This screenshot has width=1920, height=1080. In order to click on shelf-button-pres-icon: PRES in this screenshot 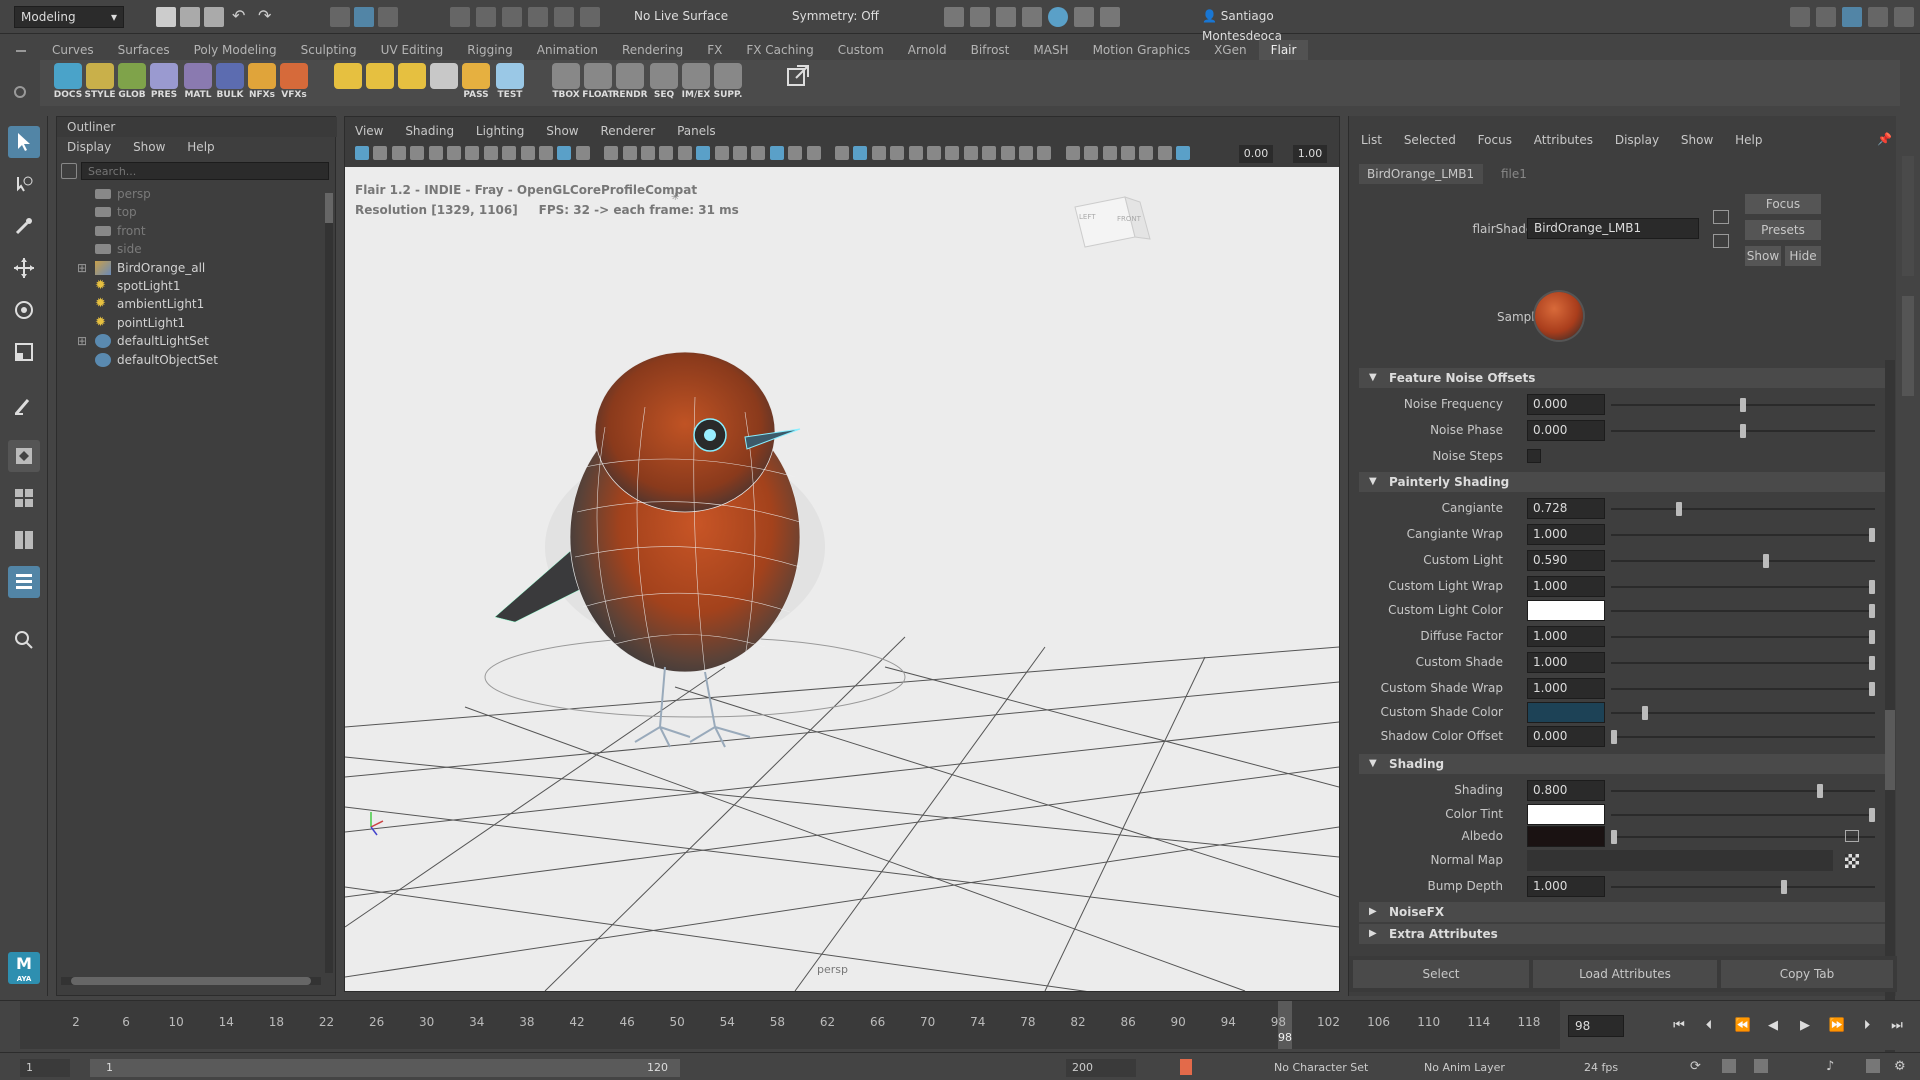, I will do `click(164, 83)`.